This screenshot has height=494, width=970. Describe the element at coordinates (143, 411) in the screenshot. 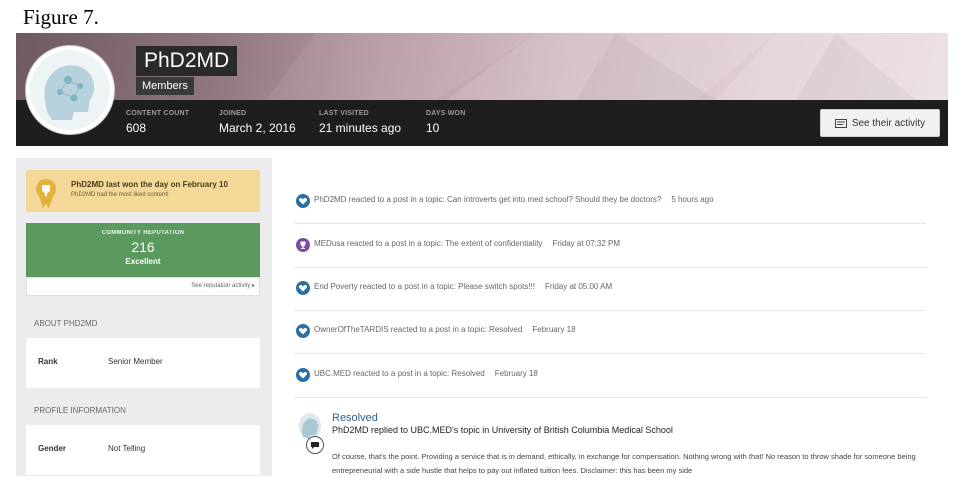

I see `profile-info-heading: PROFILE INFORMATION` at that location.